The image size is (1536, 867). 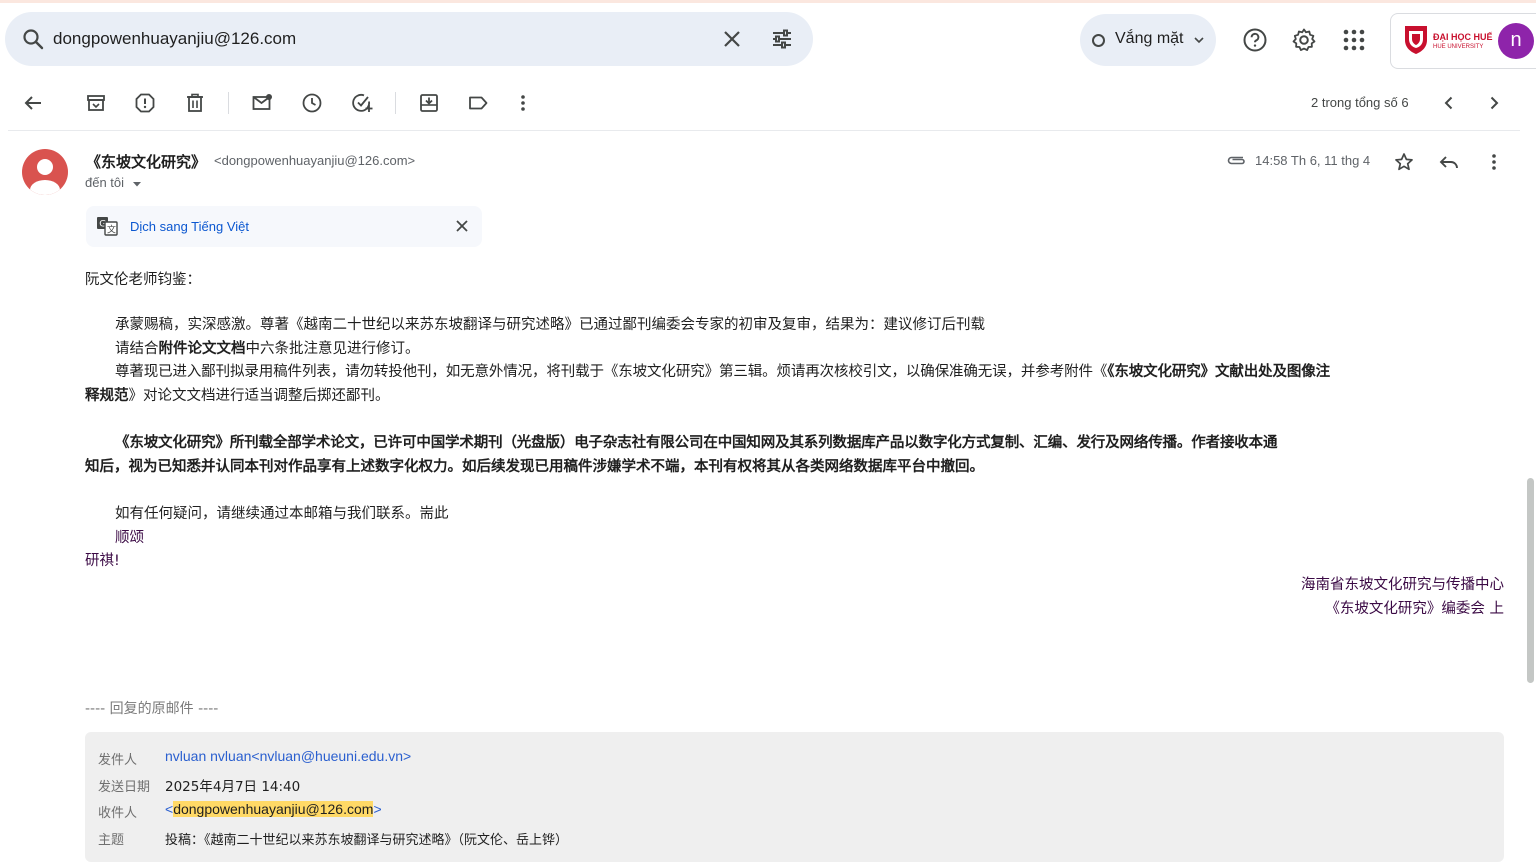 What do you see at coordinates (1360, 102) in the screenshot?
I see `pagination-counter: 2 trong tổng số 6` at bounding box center [1360, 102].